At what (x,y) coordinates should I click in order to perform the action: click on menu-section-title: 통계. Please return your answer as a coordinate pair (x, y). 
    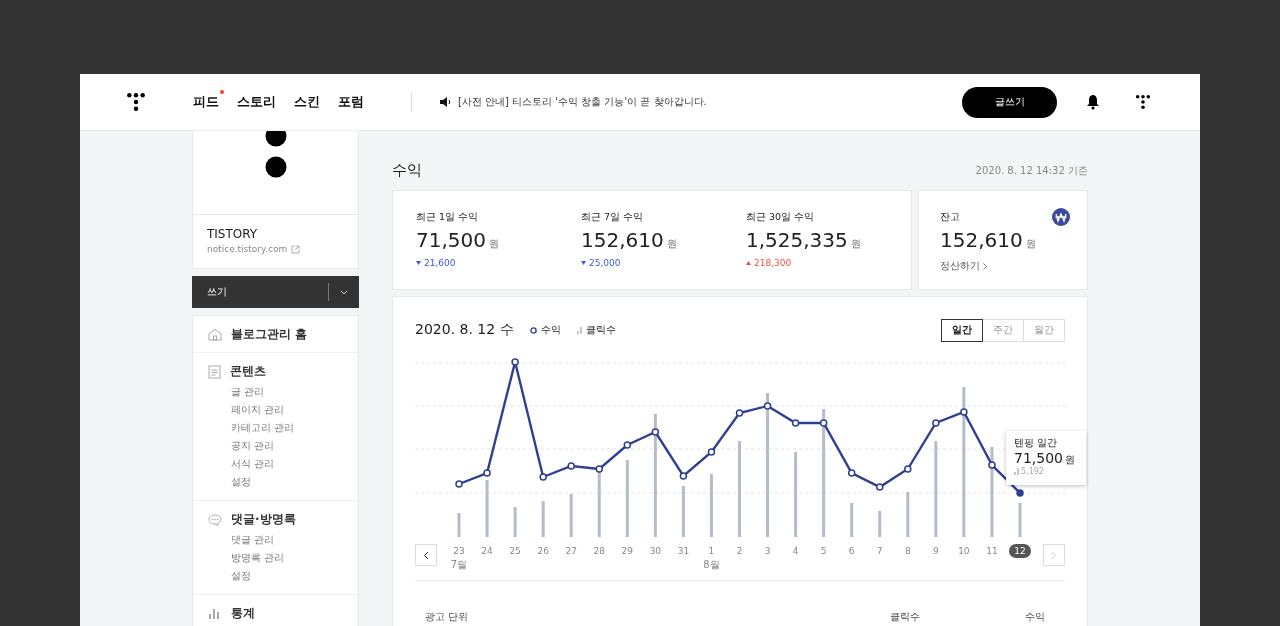
    Looking at the image, I should click on (243, 613).